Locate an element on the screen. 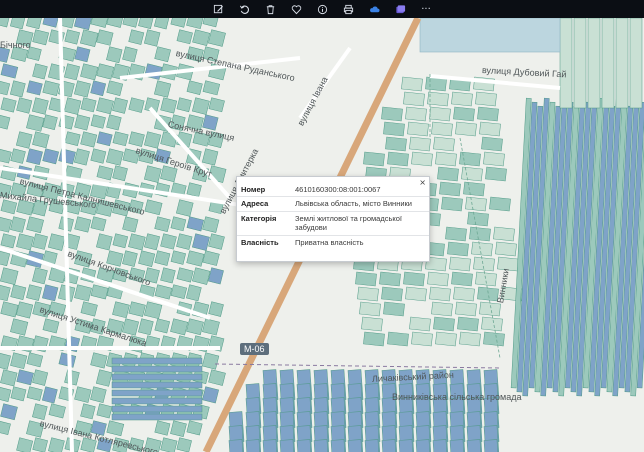 This screenshot has width=644, height=452. edit-icon is located at coordinates (218, 9).